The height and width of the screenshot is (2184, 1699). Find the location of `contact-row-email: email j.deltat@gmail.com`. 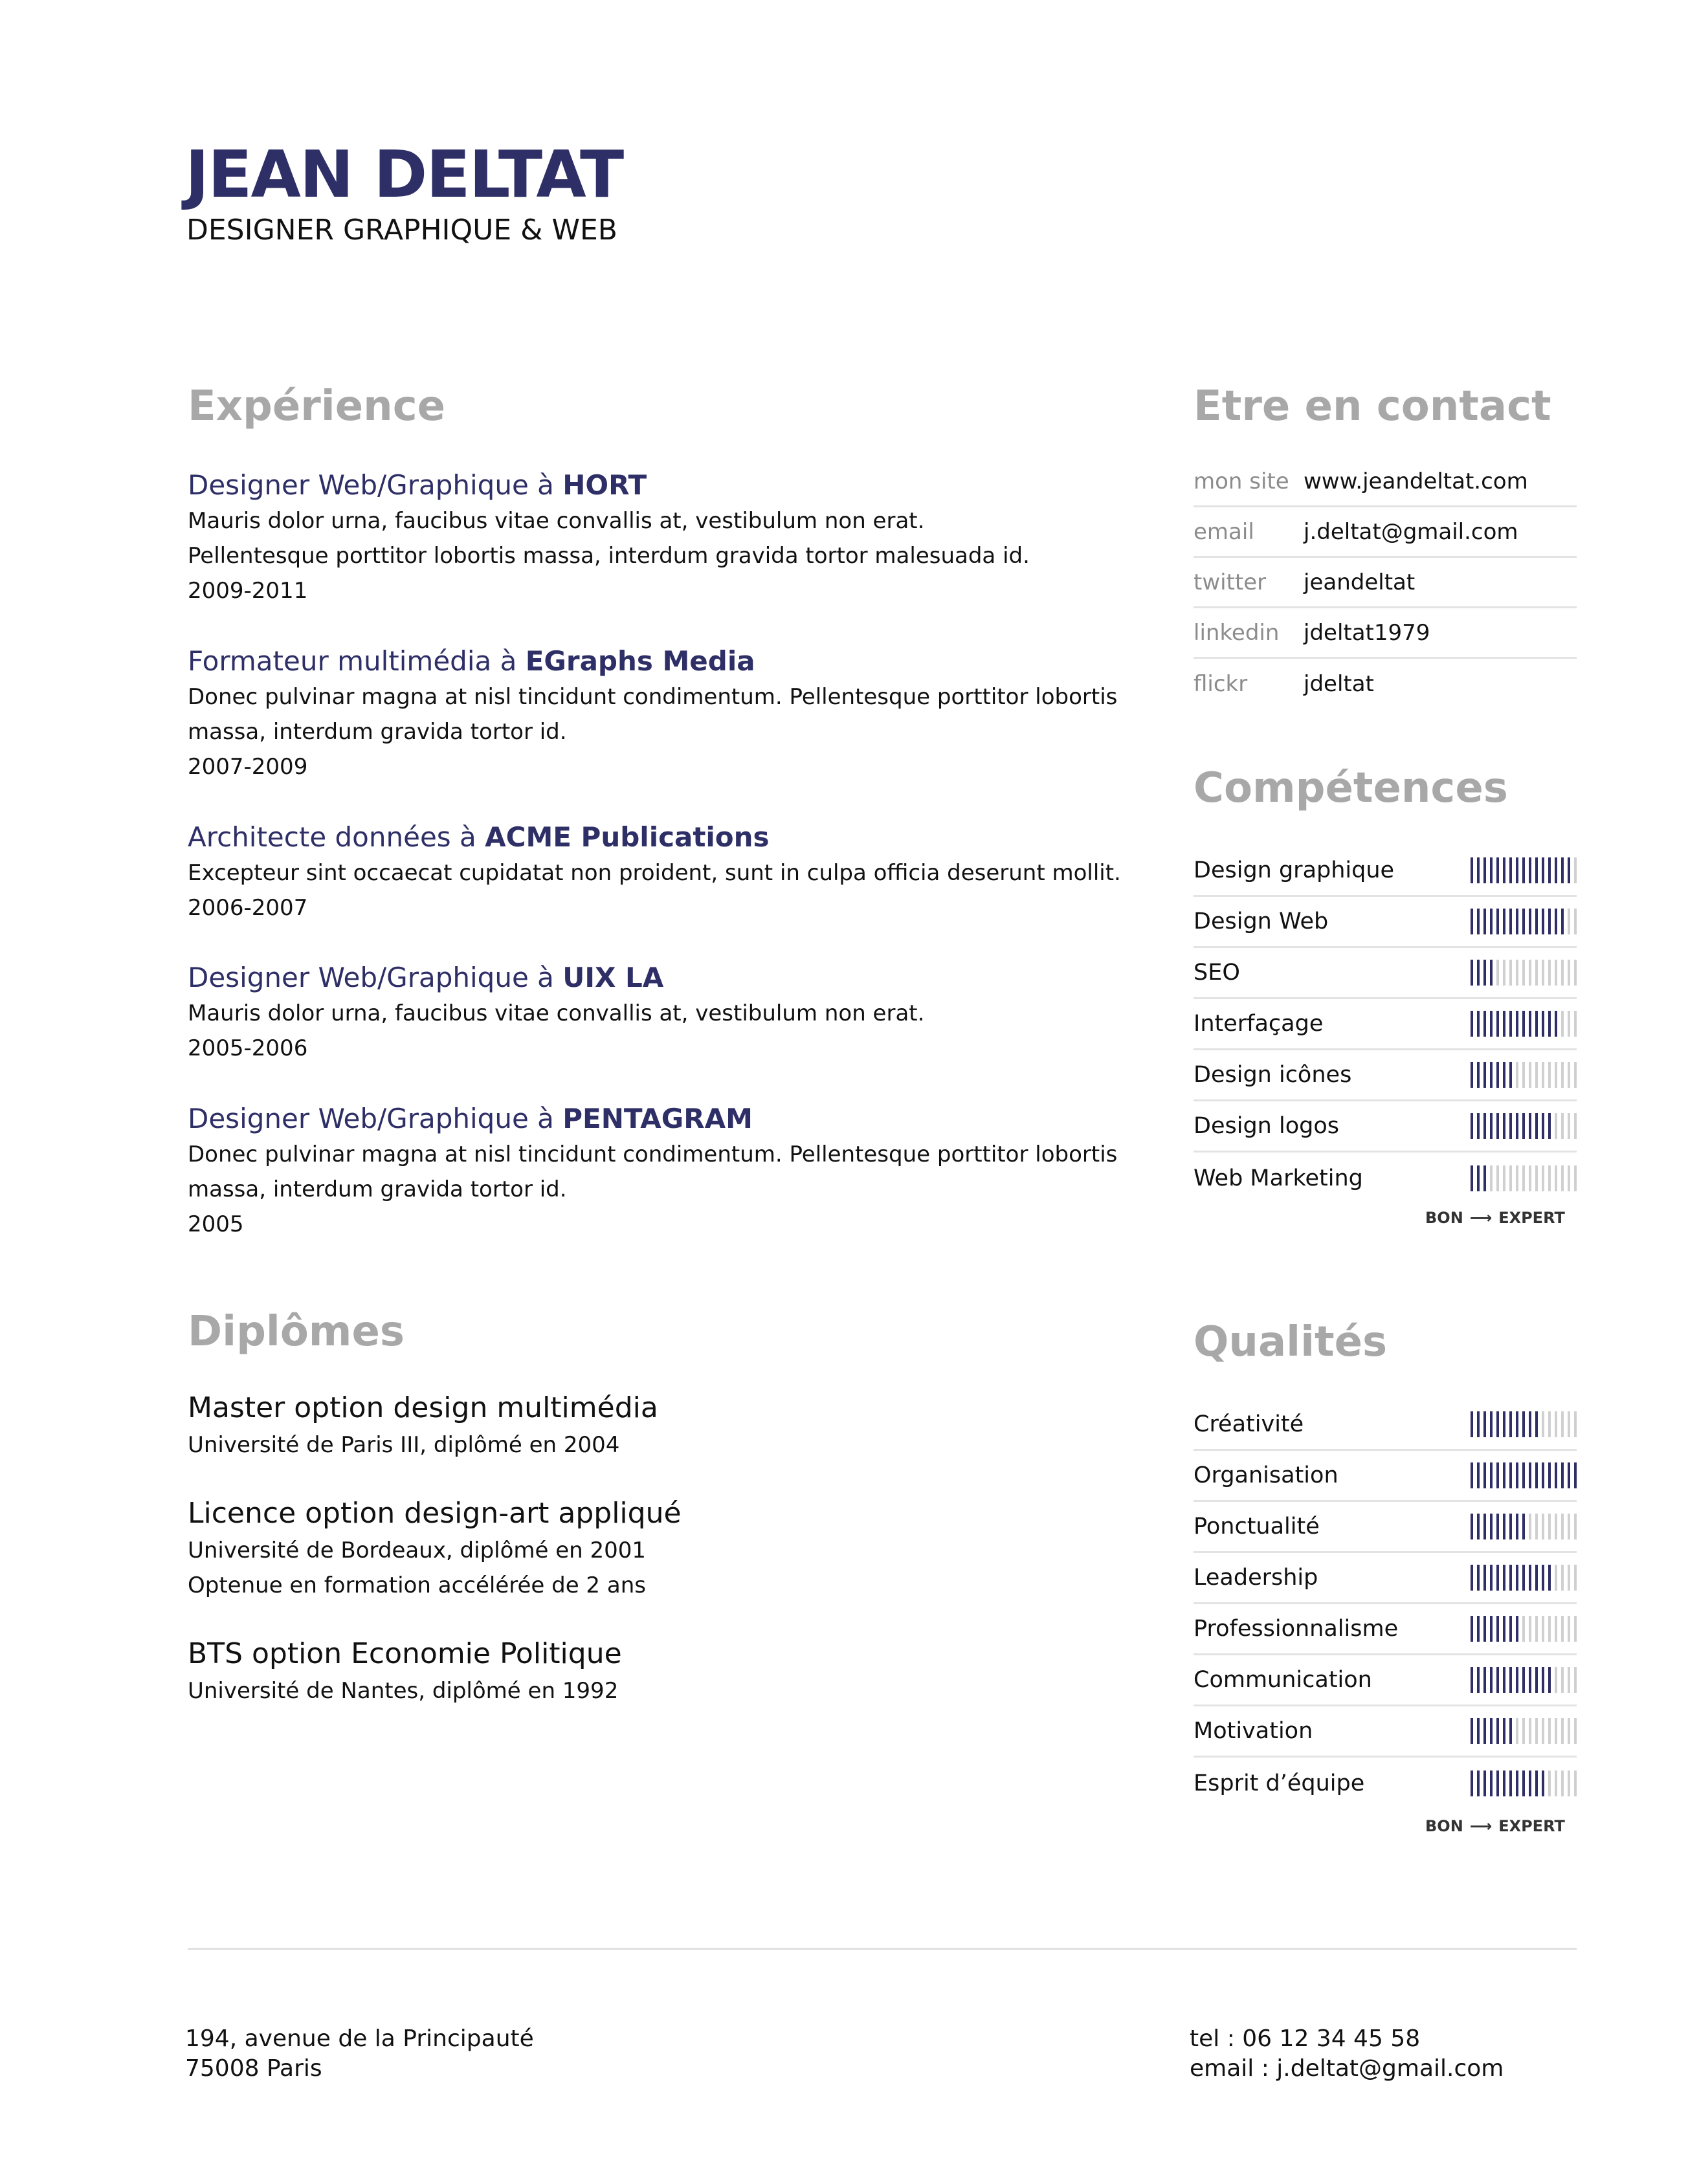

contact-row-email: email j.deltat@gmail.com is located at coordinates (1385, 532).